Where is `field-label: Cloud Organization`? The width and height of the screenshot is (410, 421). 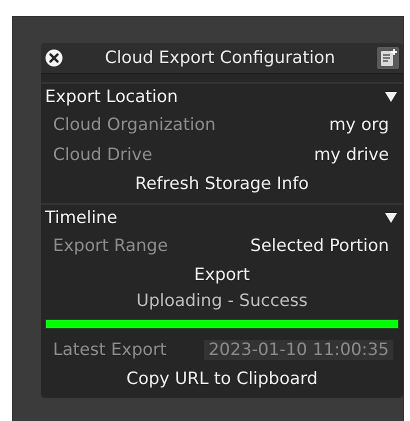 field-label: Cloud Organization is located at coordinates (134, 125).